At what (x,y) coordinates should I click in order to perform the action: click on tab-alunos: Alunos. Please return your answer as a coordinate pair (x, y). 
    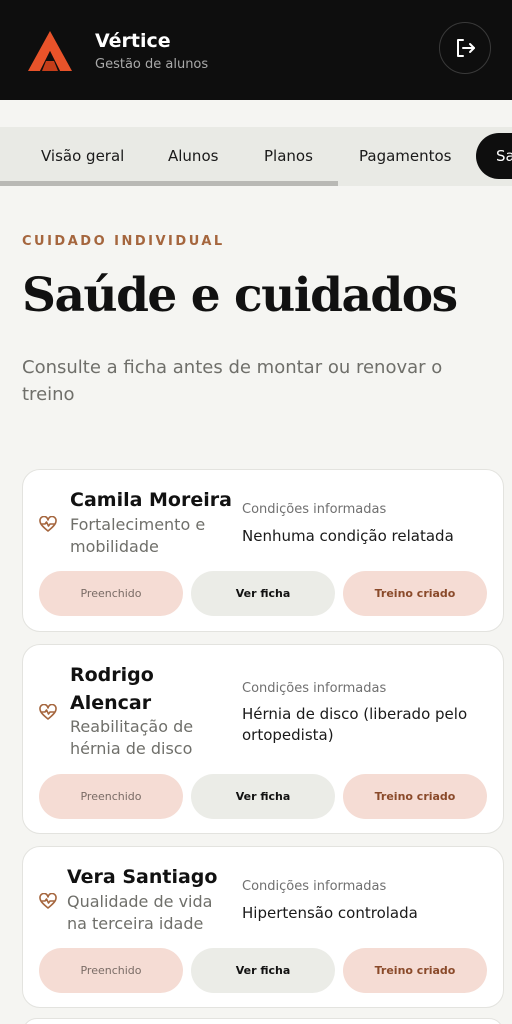
    Looking at the image, I should click on (193, 156).